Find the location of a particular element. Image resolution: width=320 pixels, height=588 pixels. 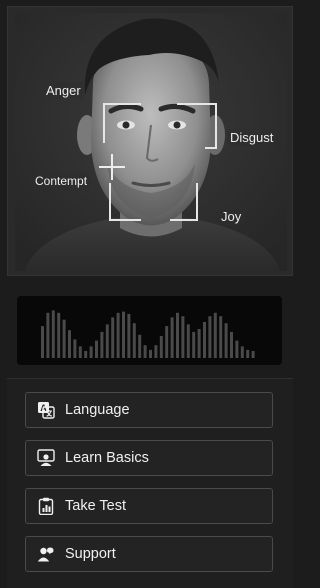

audio-waveform-panel is located at coordinates (149, 330).